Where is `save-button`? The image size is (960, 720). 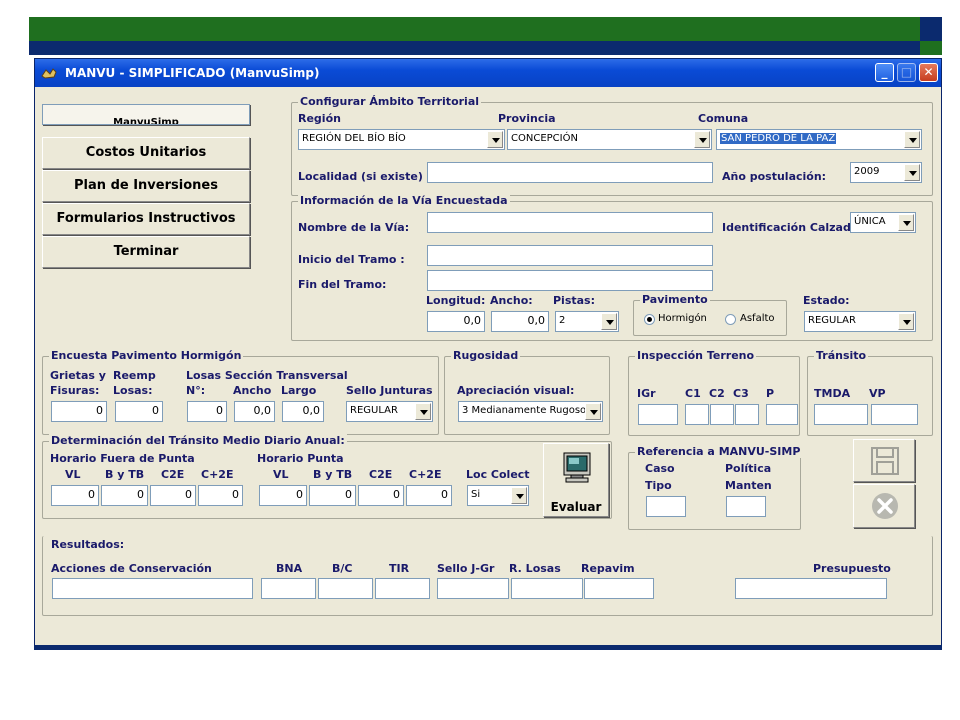 save-button is located at coordinates (884, 460).